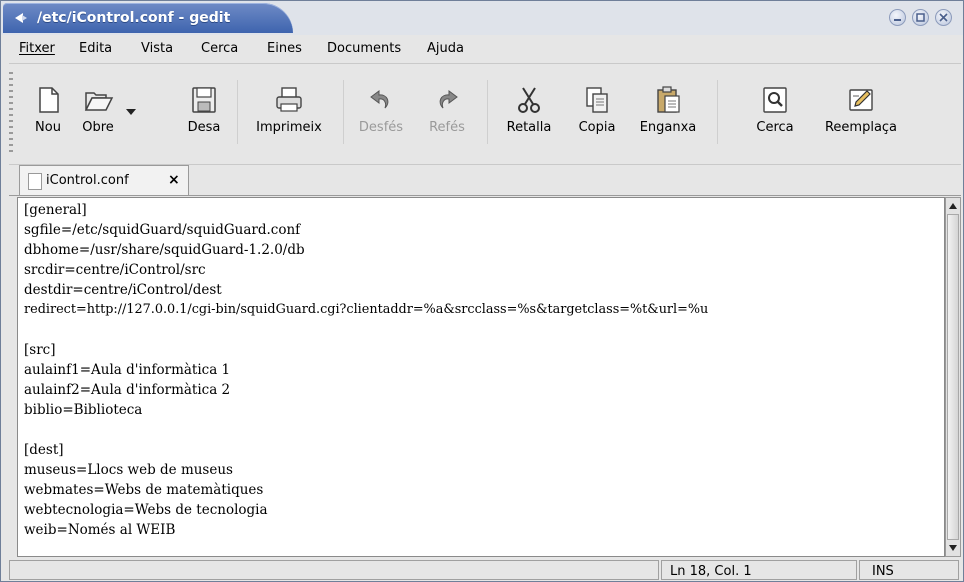 The width and height of the screenshot is (964, 582). I want to click on cut-label: Retalla, so click(529, 127).